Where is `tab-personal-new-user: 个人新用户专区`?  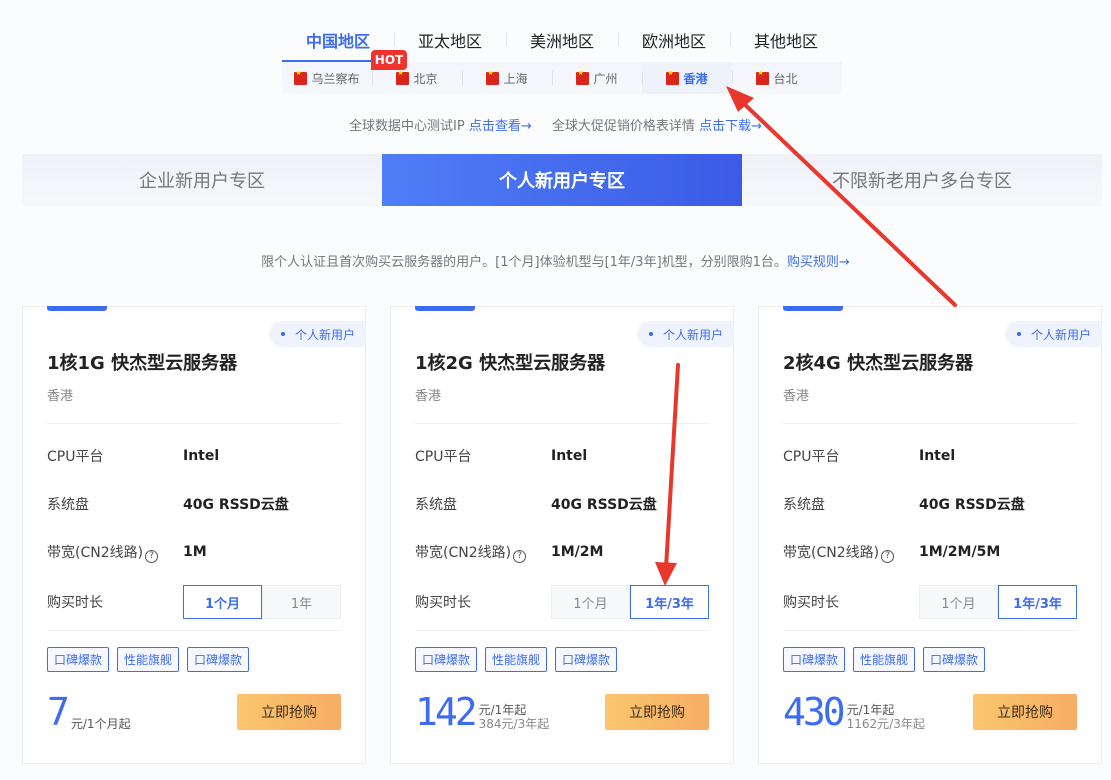
tab-personal-new-user: 个人新用户专区 is located at coordinates (562, 180).